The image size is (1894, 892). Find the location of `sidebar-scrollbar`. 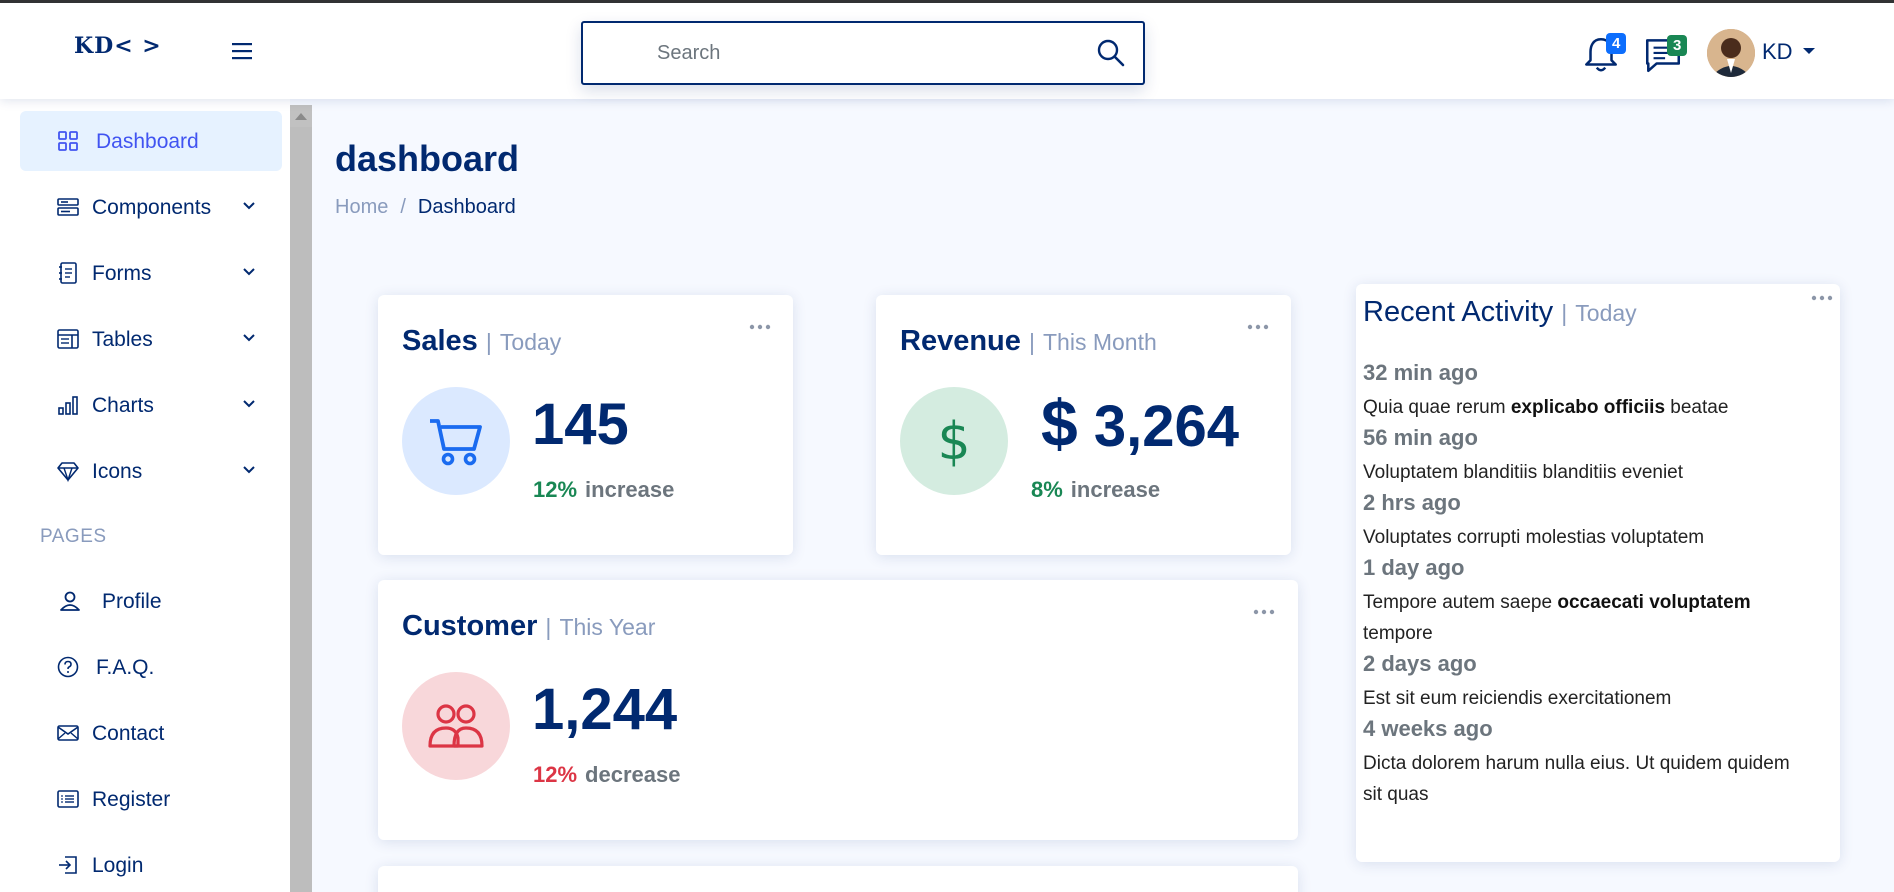

sidebar-scrollbar is located at coordinates (301, 498).